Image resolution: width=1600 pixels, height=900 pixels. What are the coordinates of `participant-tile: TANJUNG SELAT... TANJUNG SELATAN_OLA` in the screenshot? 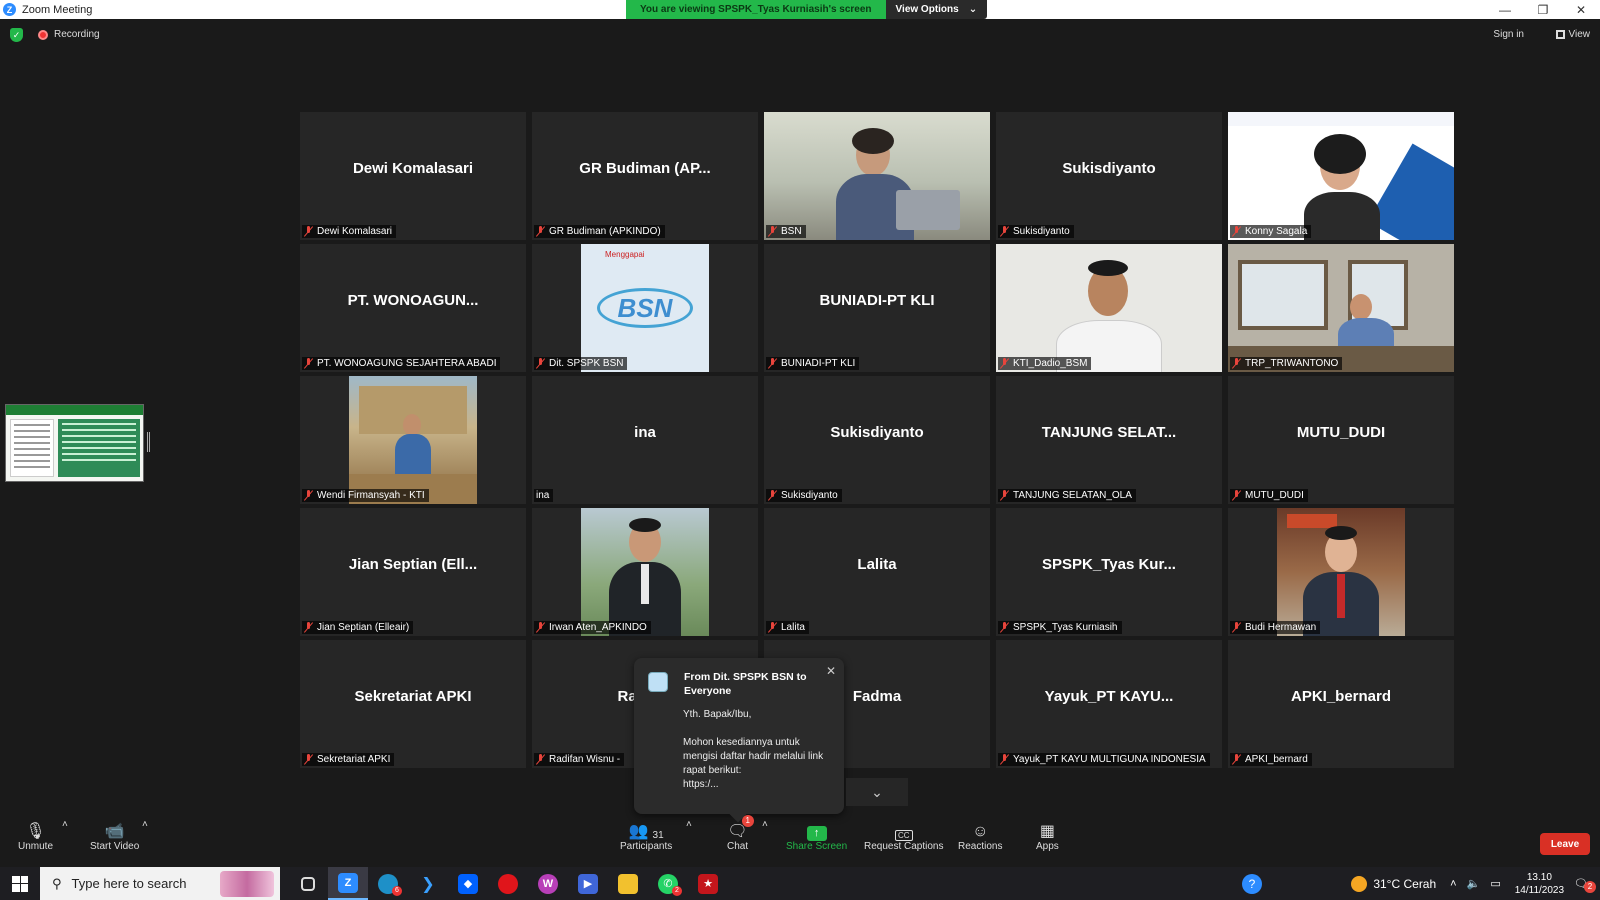 It's located at (1109, 440).